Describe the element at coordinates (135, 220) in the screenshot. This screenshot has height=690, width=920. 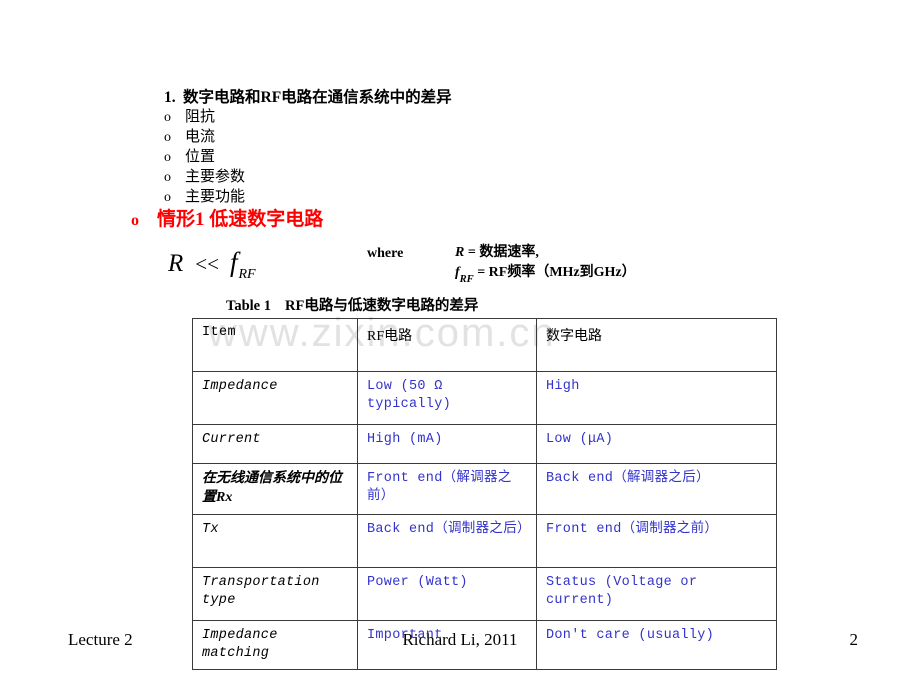
I see `red-bullet-glyph-icon: o` at that location.